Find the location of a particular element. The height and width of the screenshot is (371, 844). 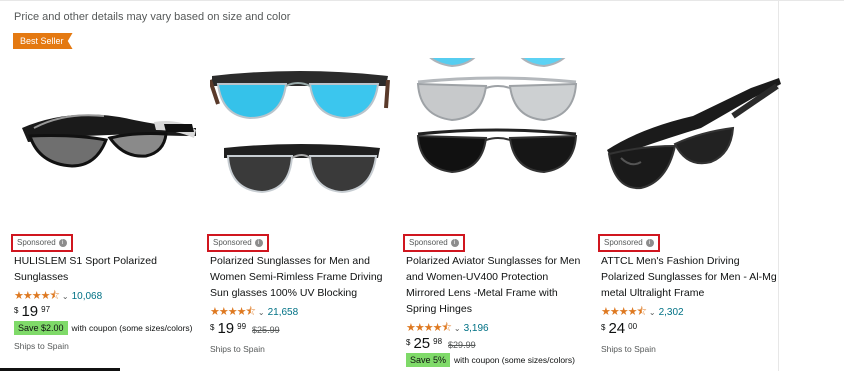

price-fraction: 98 is located at coordinates (438, 341).